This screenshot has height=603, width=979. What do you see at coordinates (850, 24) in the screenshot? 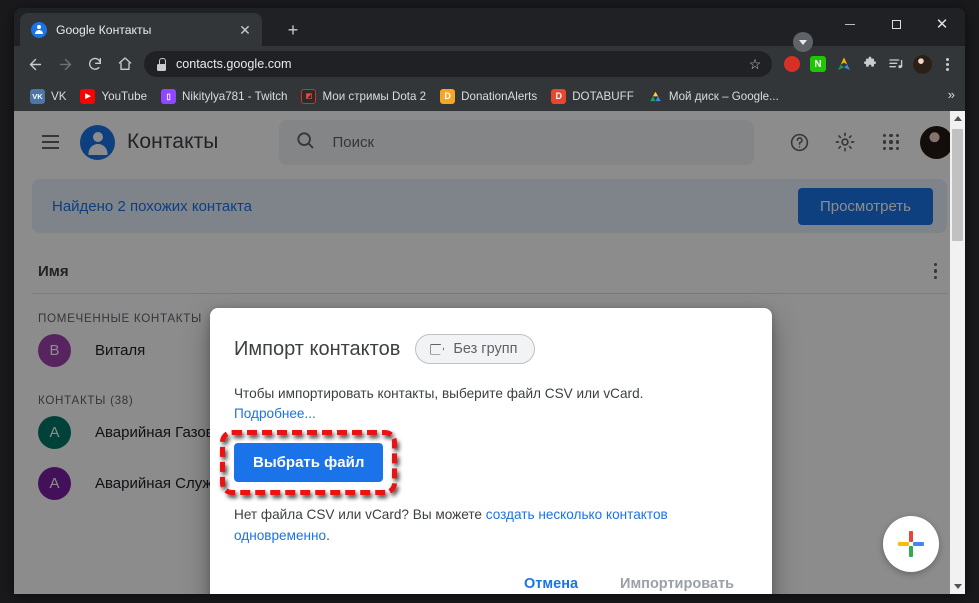
I see `minimize-button` at bounding box center [850, 24].